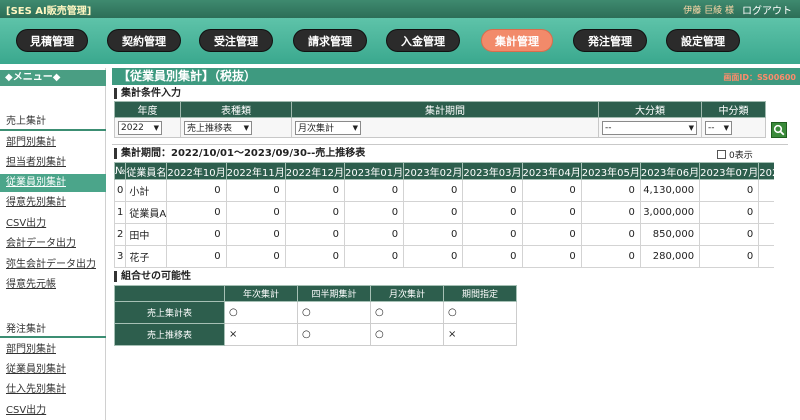 Image resolution: width=800 pixels, height=420 pixels. I want to click on sidebar-item-customer-ledger: 得意先元帳, so click(53, 285).